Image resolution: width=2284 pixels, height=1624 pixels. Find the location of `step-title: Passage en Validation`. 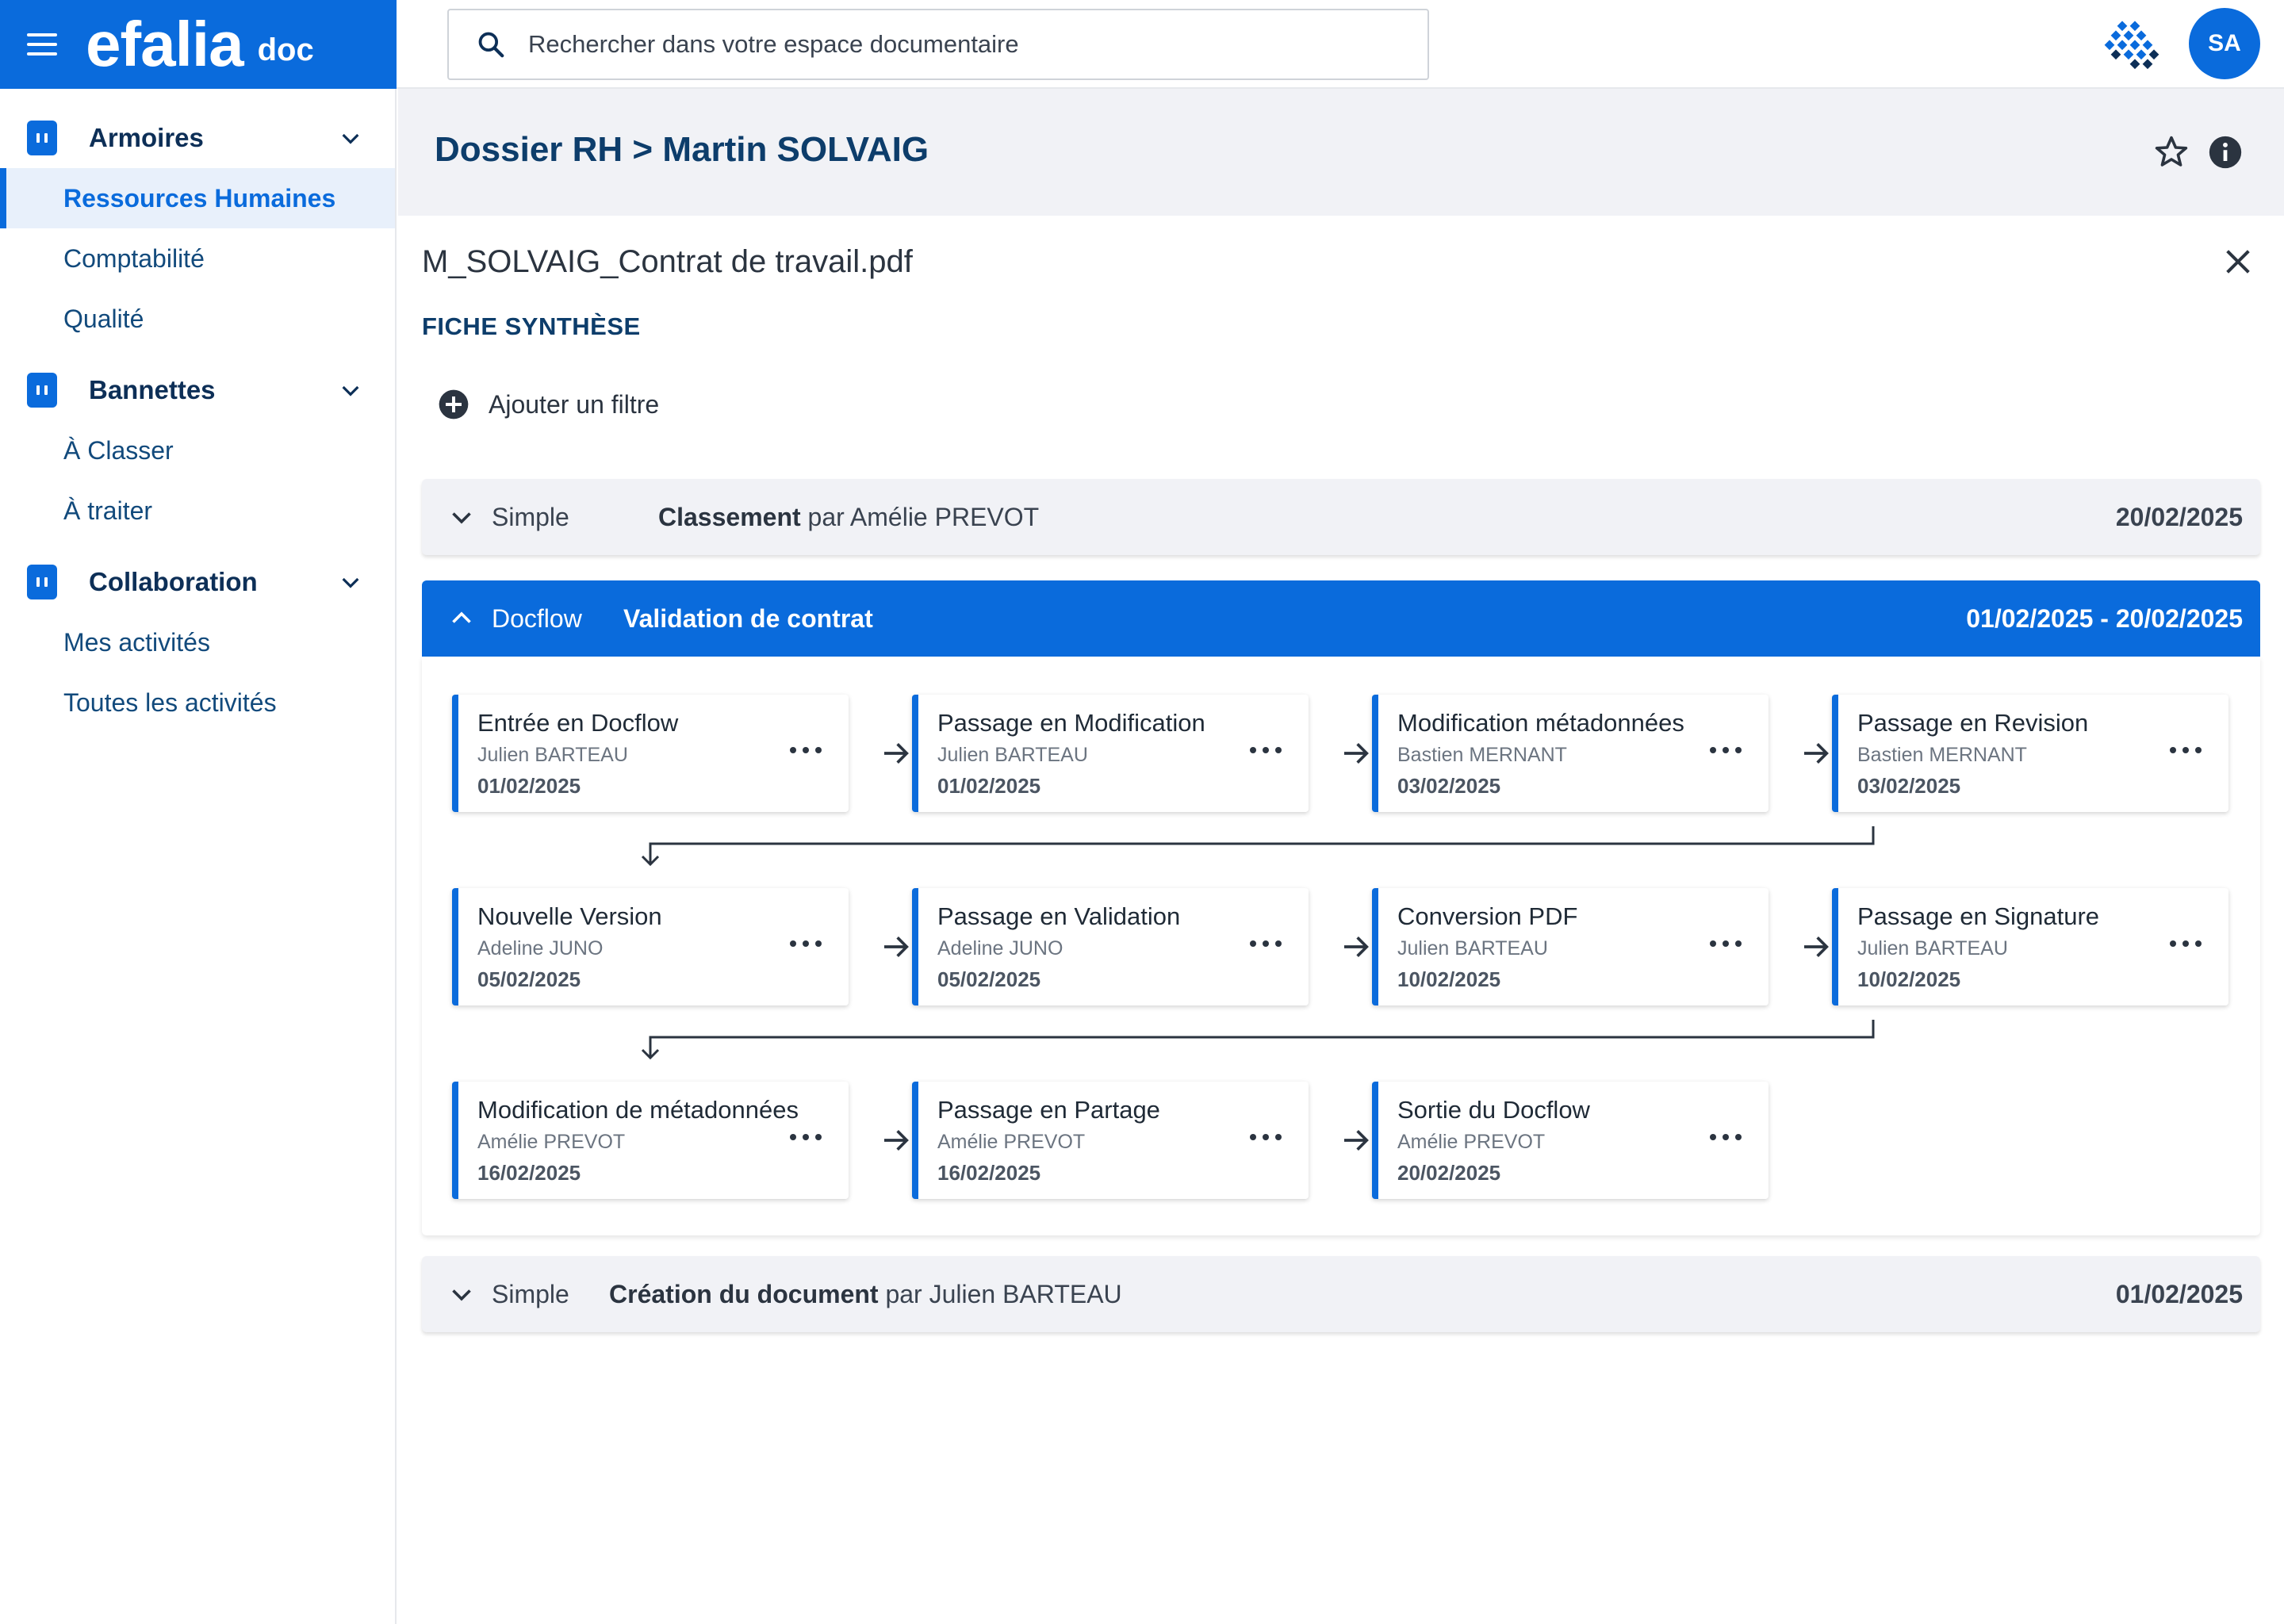

step-title: Passage en Validation is located at coordinates (1059, 916).